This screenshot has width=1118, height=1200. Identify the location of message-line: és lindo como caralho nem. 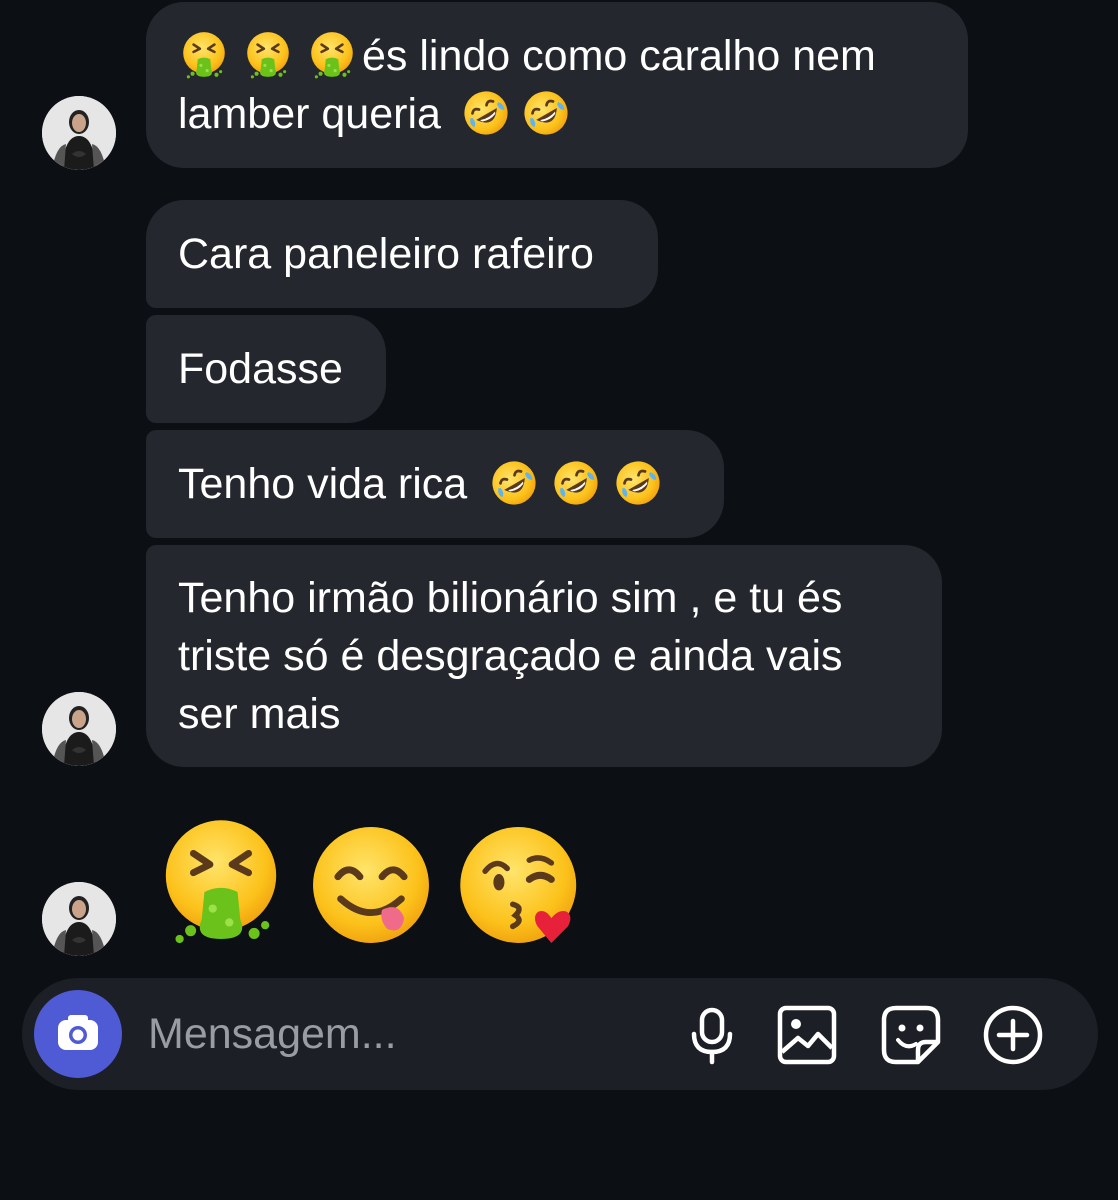
(557, 56).